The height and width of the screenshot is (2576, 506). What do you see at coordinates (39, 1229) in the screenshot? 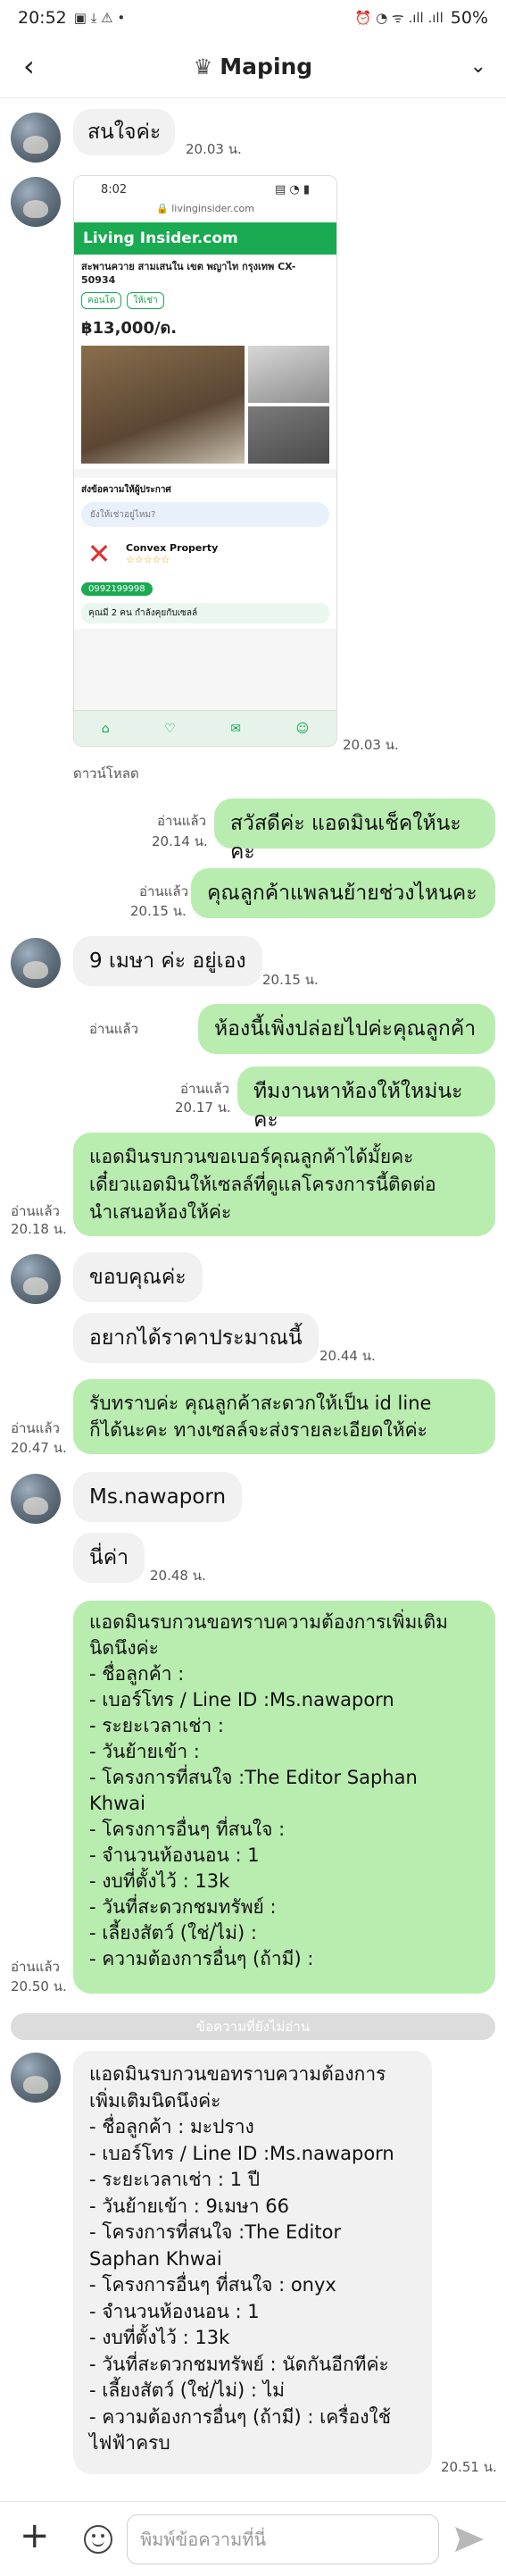
I see `message-time: 20.18 น.` at bounding box center [39, 1229].